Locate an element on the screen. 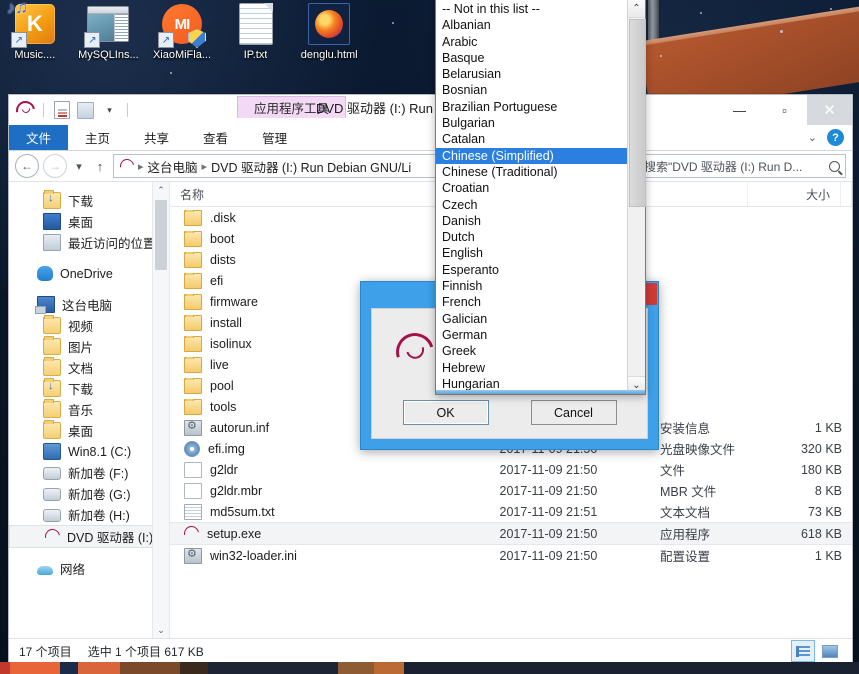 The image size is (859, 674). list-item: Basque is located at coordinates (531, 58).